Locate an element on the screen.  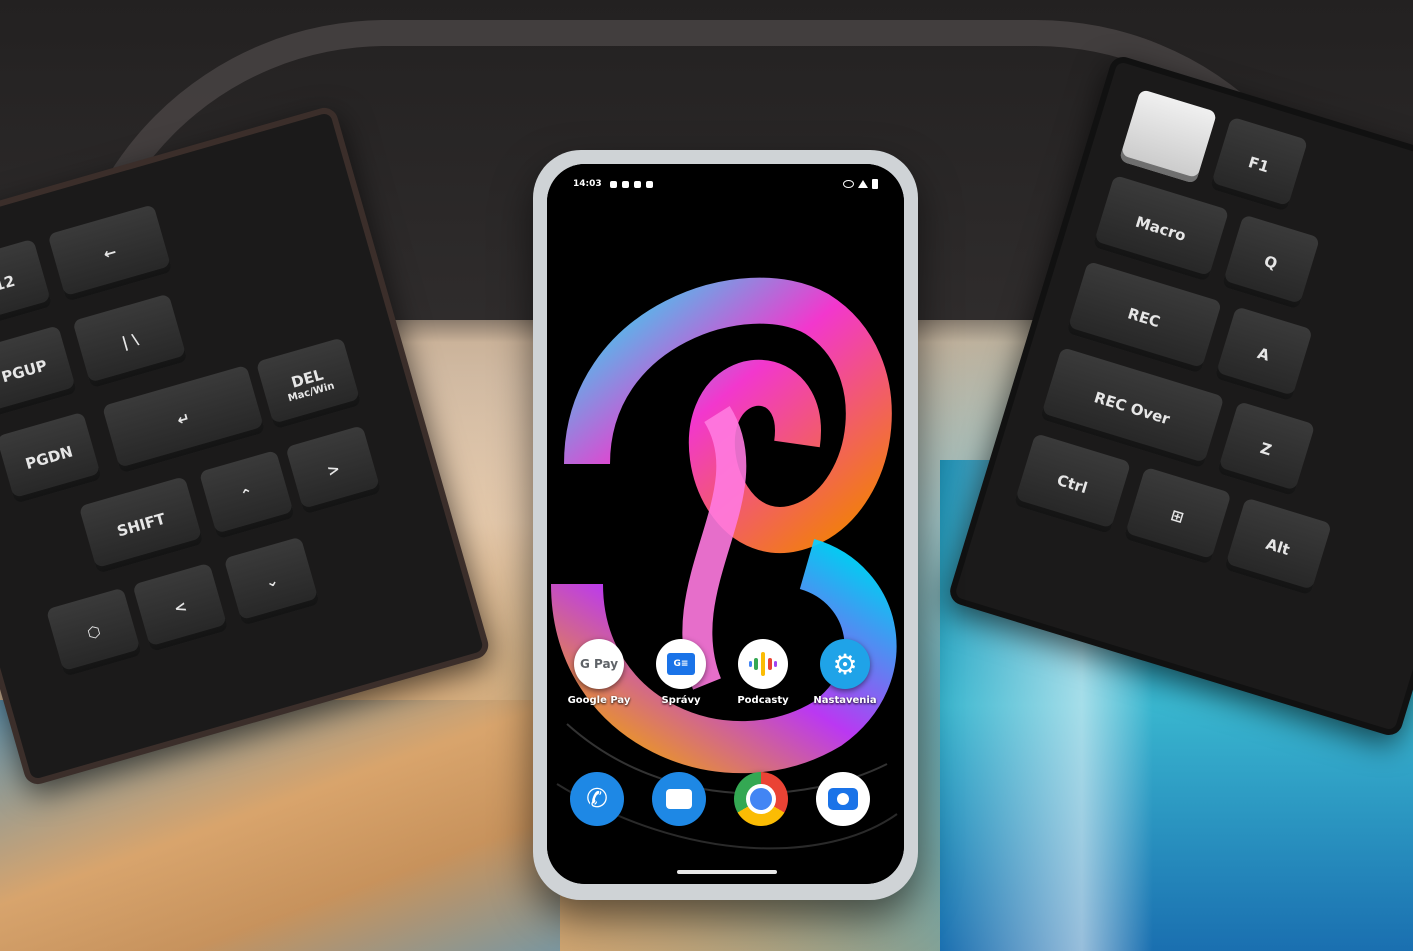
dock-chrome is located at coordinates (761, 799).